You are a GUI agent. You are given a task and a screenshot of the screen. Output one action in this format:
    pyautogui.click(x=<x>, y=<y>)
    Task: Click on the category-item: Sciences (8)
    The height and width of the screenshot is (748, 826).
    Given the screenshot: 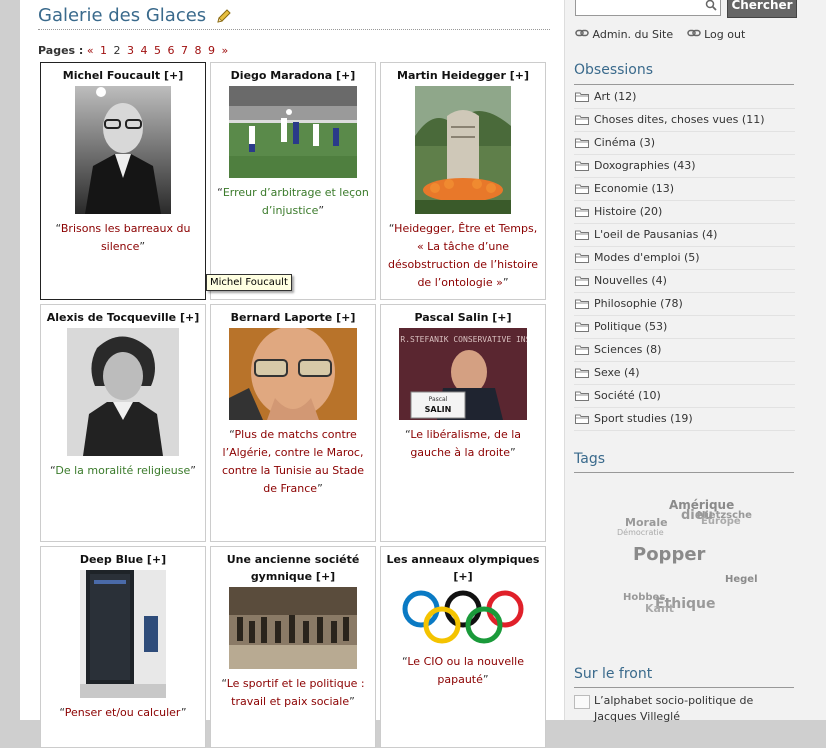 What is the action you would take?
    pyautogui.click(x=684, y=350)
    